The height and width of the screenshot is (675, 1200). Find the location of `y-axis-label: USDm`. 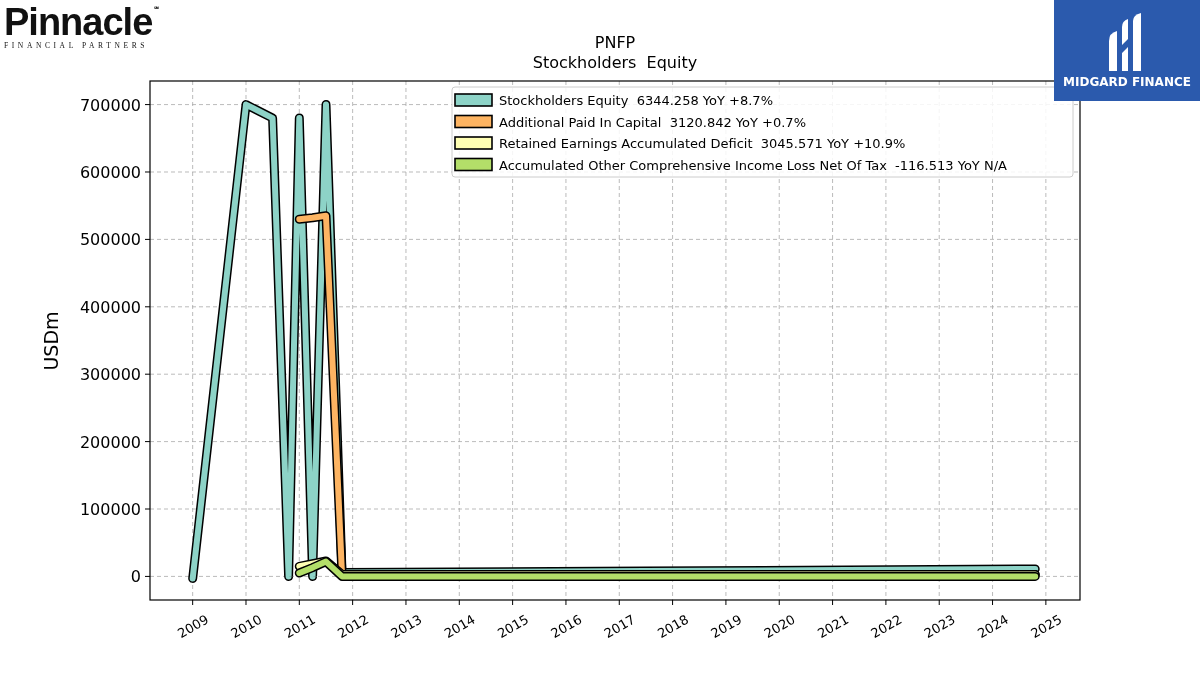

y-axis-label: USDm is located at coordinates (51, 341).